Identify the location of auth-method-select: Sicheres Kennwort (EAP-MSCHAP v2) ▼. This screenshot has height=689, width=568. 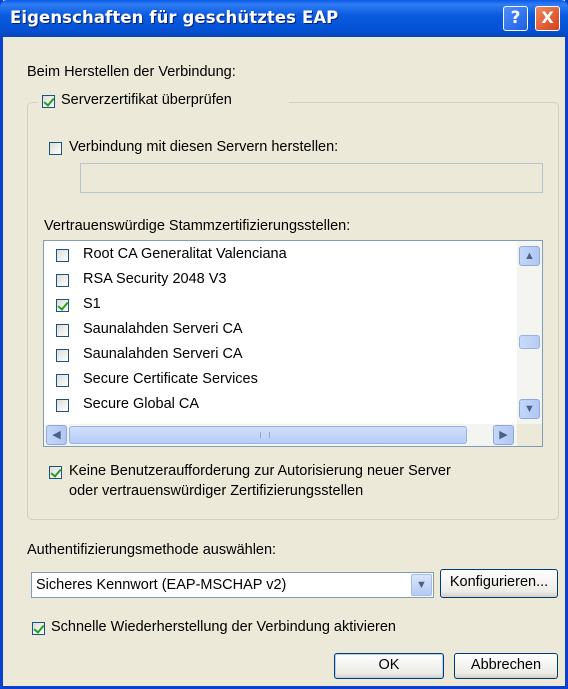
(232, 585).